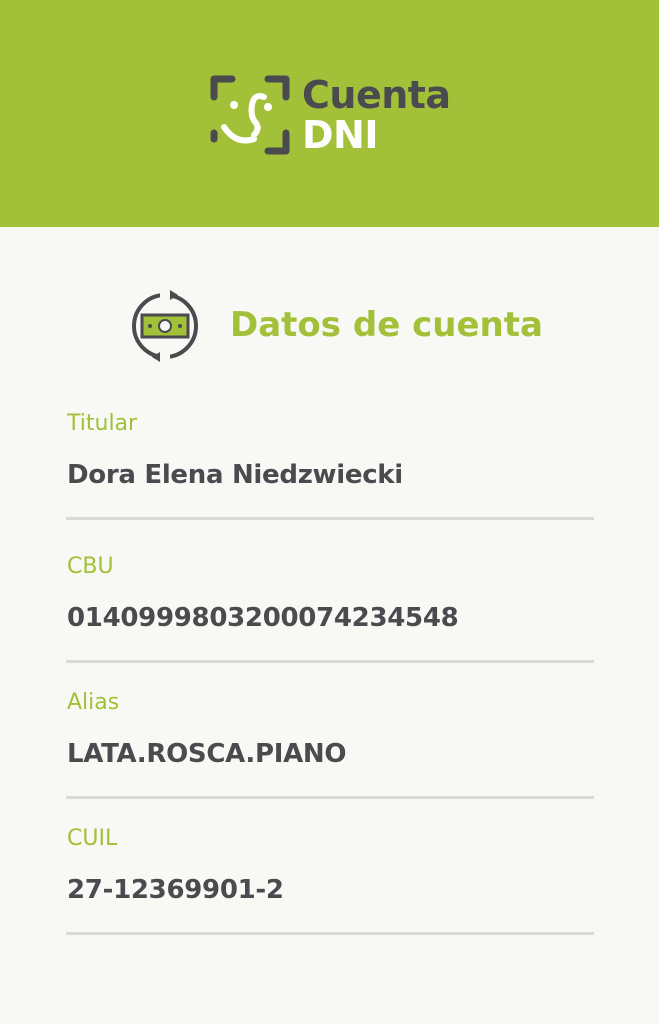 This screenshot has width=659, height=1024. What do you see at coordinates (250, 115) in the screenshot?
I see `face-scan-icon` at bounding box center [250, 115].